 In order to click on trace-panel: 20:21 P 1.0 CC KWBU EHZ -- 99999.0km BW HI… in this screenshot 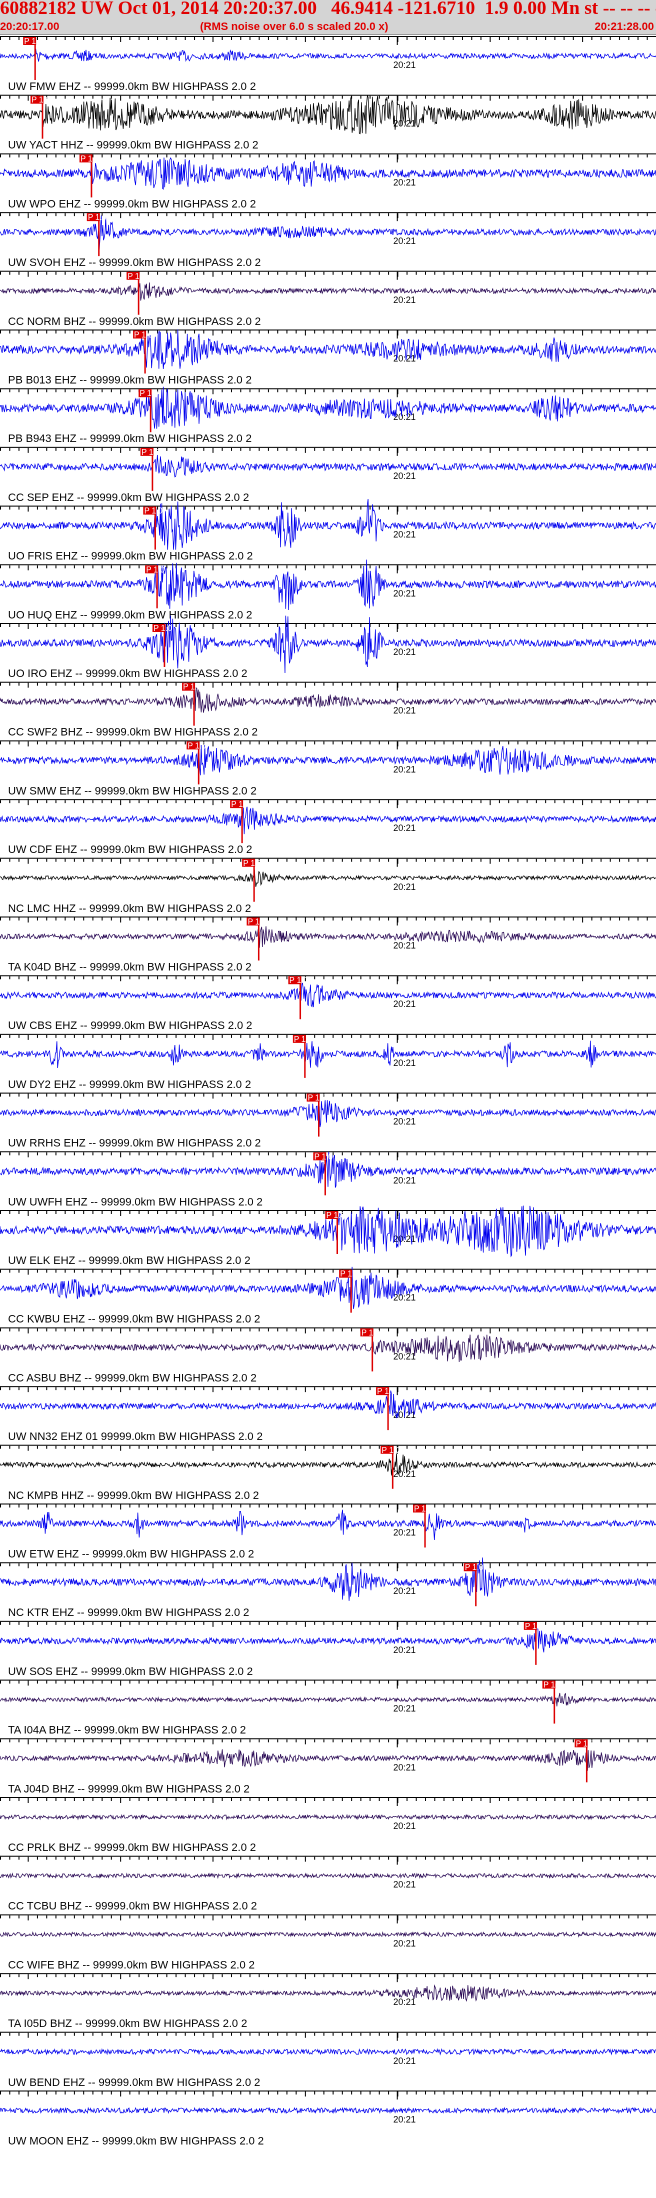, I will do `click(328, 1296)`.